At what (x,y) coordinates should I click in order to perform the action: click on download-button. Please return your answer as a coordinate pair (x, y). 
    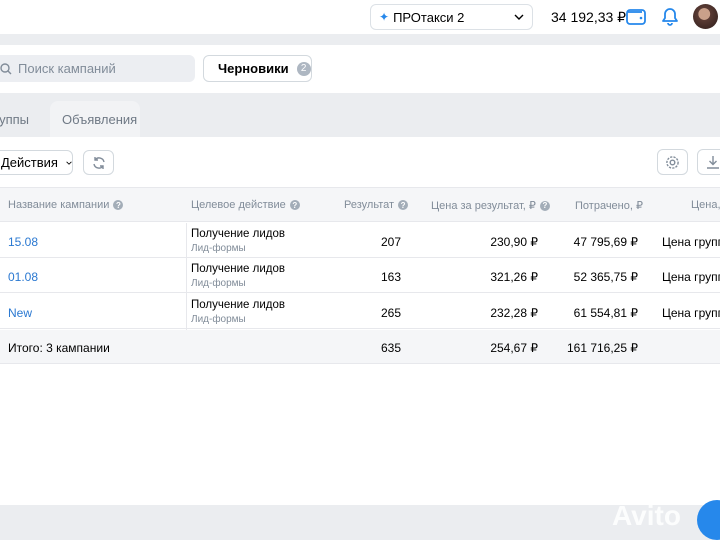
    Looking at the image, I should click on (708, 162).